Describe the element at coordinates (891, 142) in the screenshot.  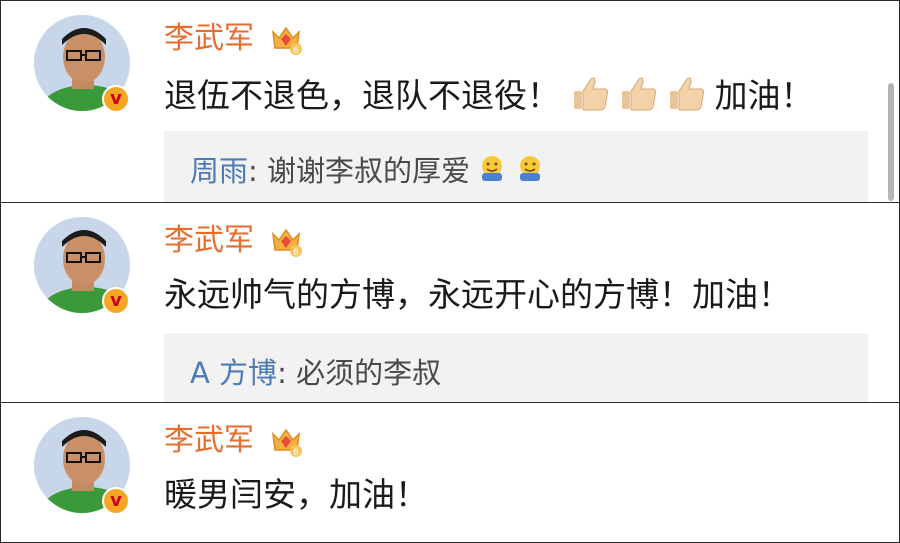
I see `scrollbar` at that location.